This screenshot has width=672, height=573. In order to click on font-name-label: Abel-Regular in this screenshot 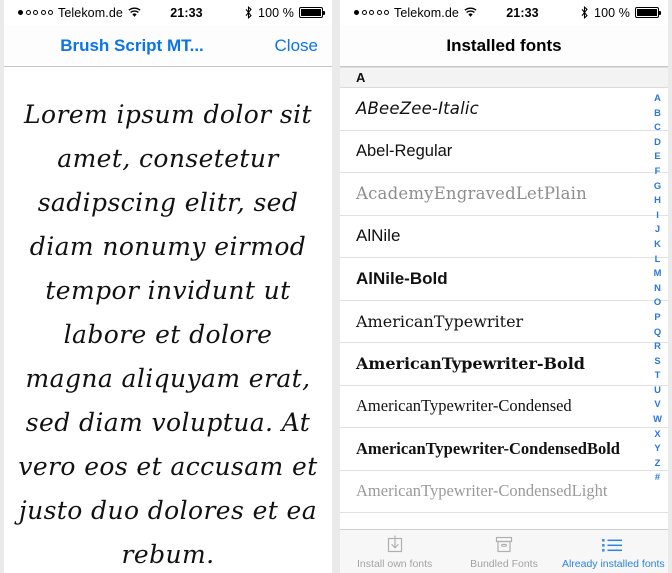, I will do `click(404, 150)`.